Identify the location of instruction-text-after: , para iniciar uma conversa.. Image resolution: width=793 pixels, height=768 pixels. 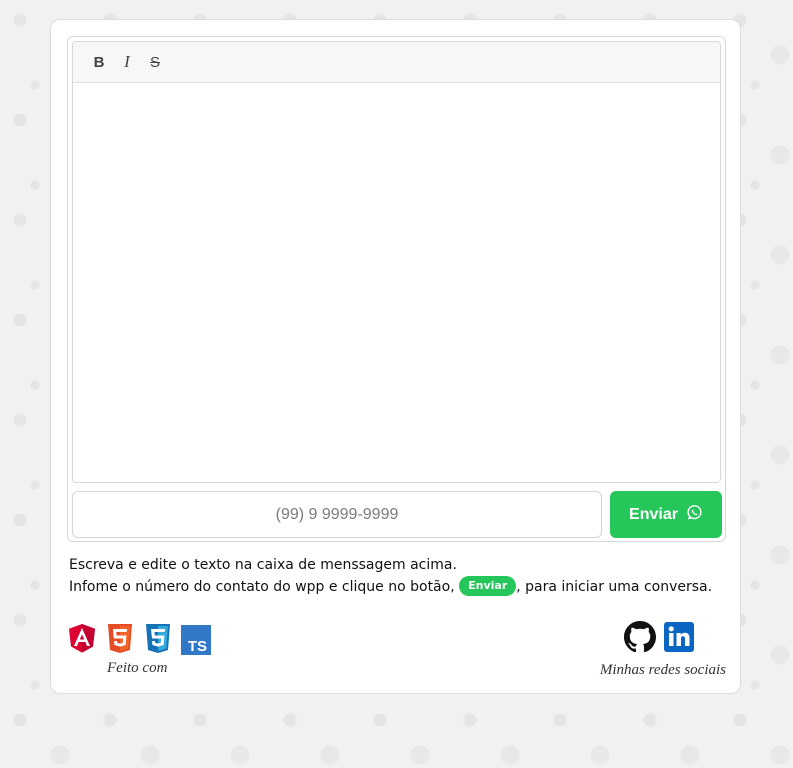
(614, 587).